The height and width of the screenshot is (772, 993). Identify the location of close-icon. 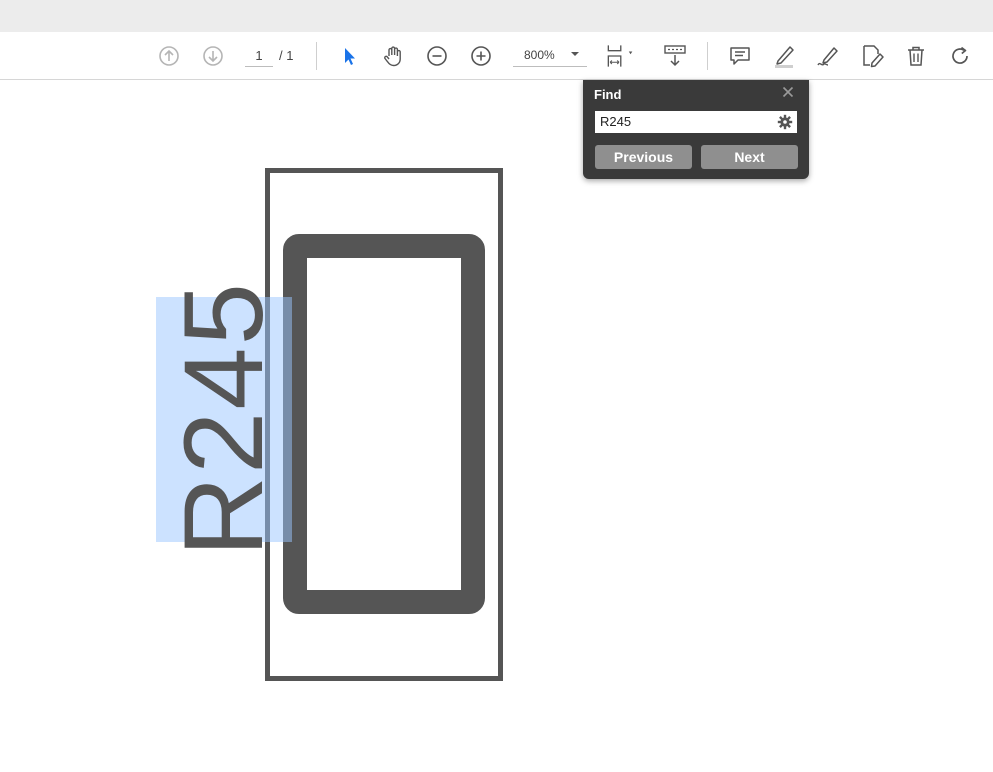
(788, 92).